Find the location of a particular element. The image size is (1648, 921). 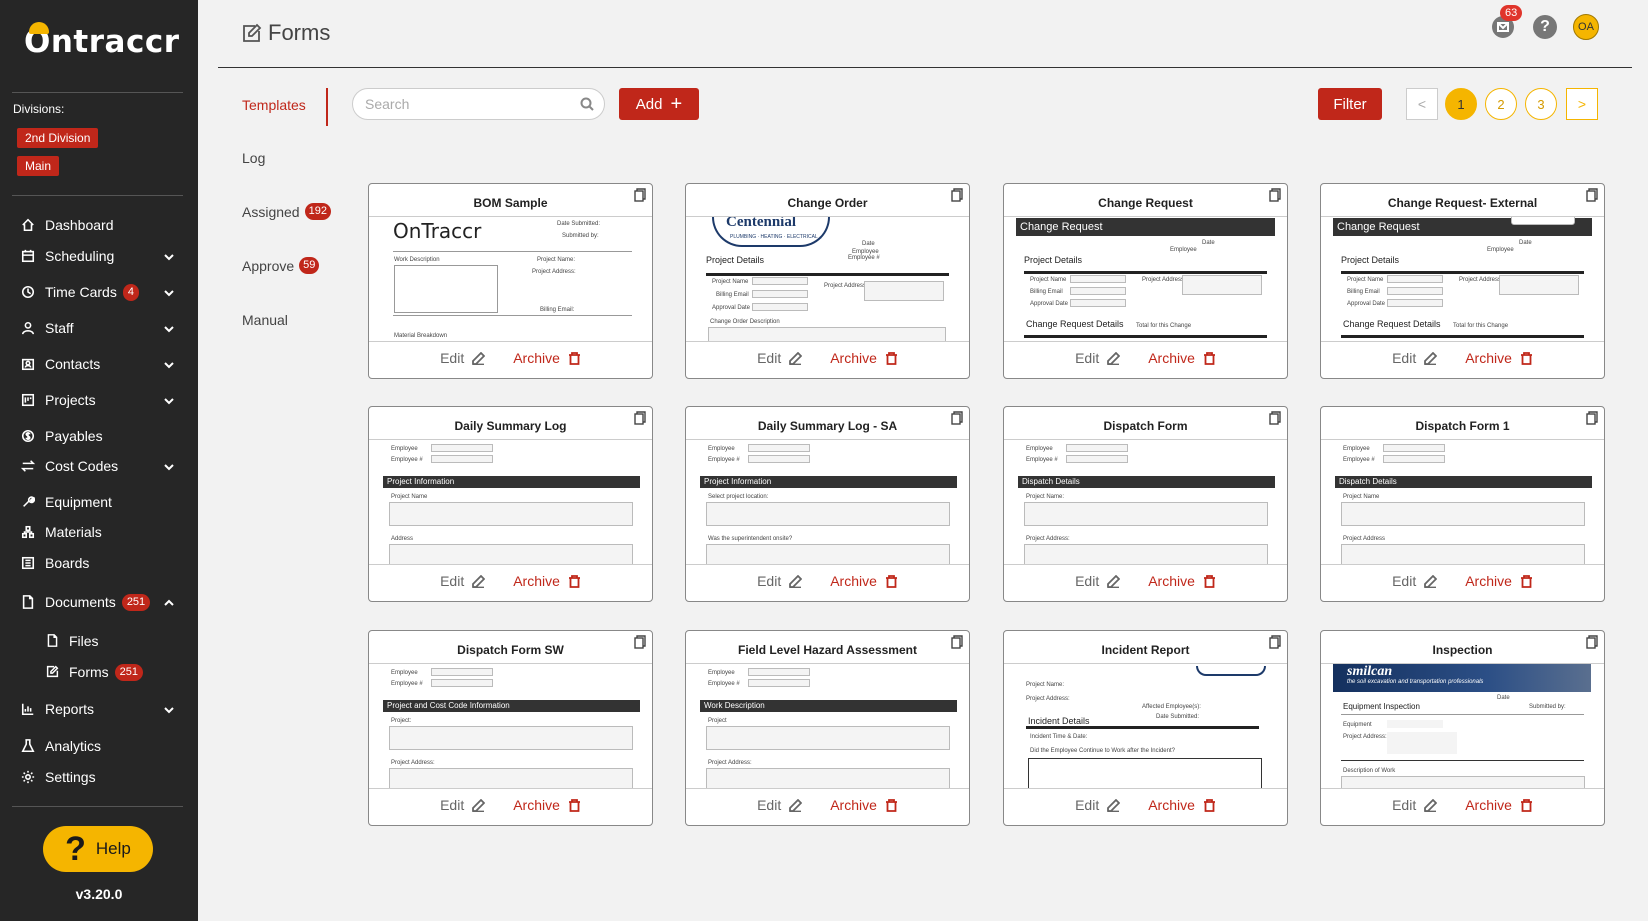

sidebar-item-analytics: Analytics is located at coordinates (102, 746).